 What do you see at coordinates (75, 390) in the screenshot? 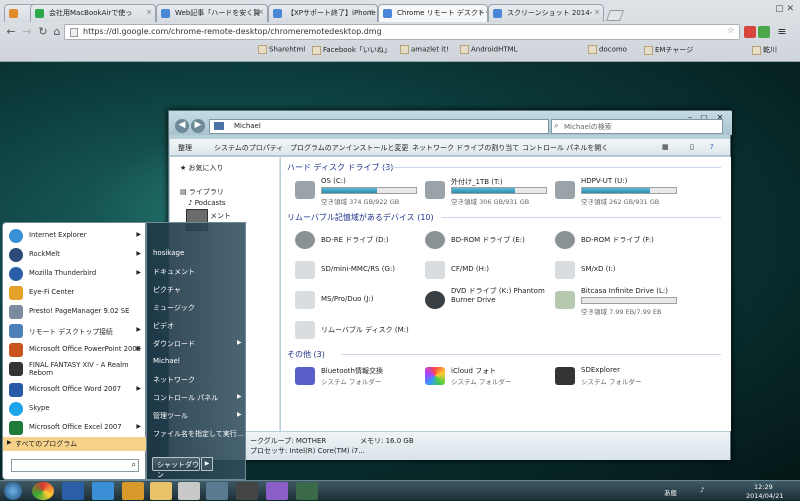
I see `program-item: Microsoft Office Word 2007 ▶` at bounding box center [75, 390].